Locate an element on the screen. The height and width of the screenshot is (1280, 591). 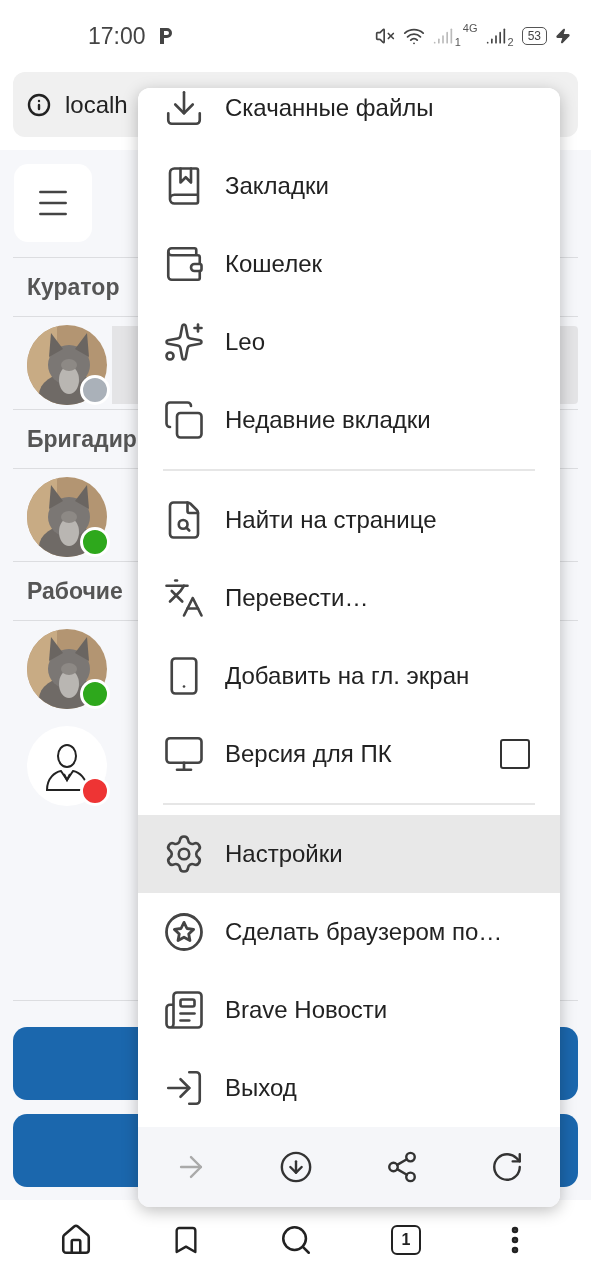
menu-item-label: Leo is located at coordinates (246, 342).